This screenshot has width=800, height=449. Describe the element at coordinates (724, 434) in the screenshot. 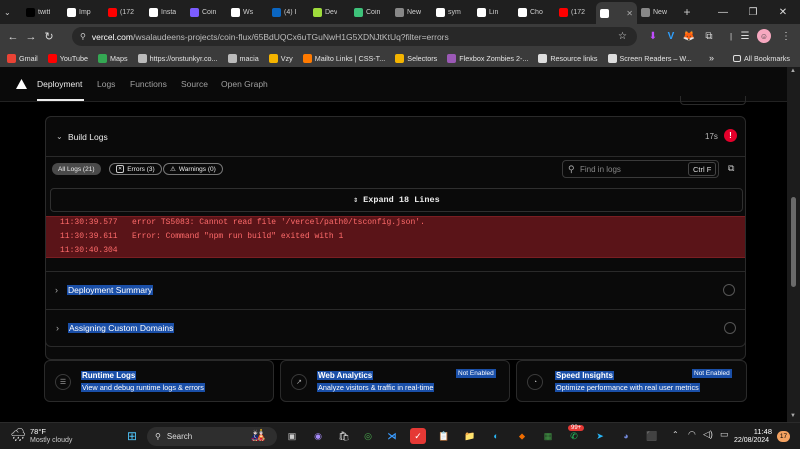

I see `battery-icon: ▭` at that location.